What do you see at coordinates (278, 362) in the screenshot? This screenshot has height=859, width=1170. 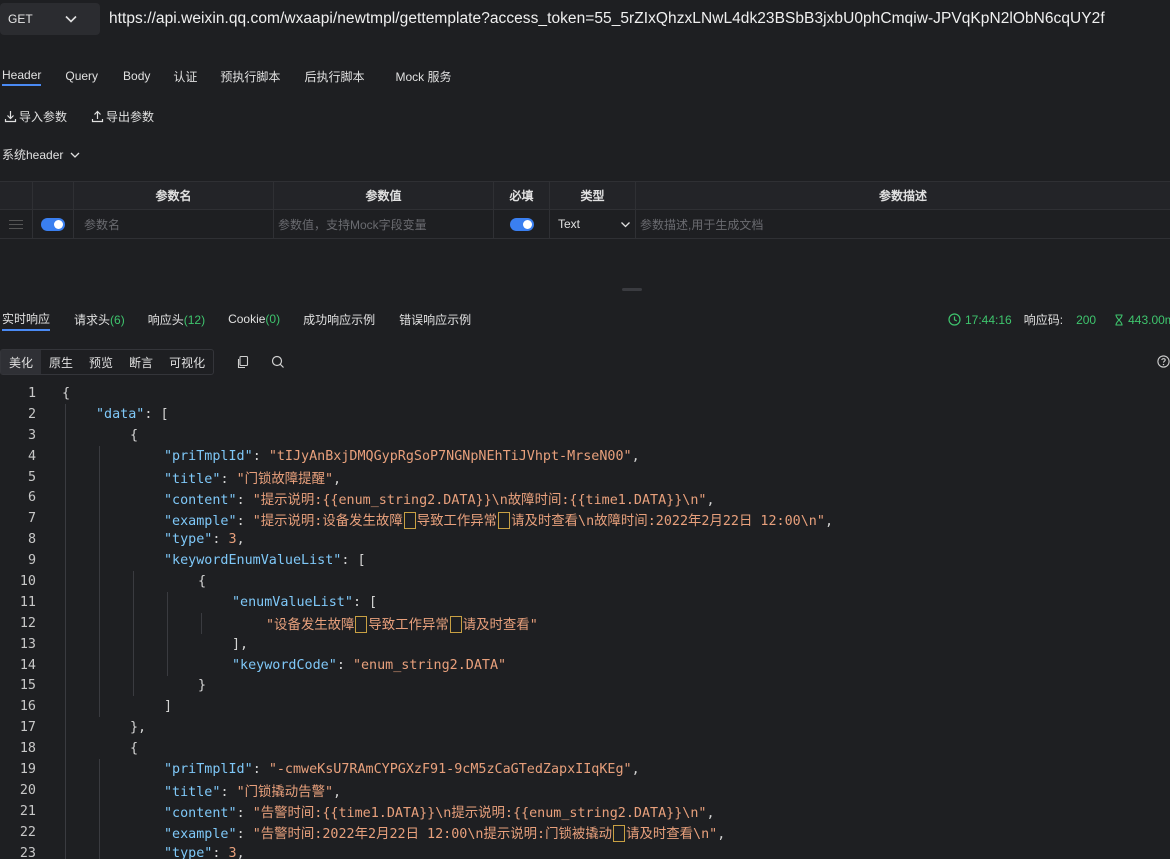 I see `search-icon` at bounding box center [278, 362].